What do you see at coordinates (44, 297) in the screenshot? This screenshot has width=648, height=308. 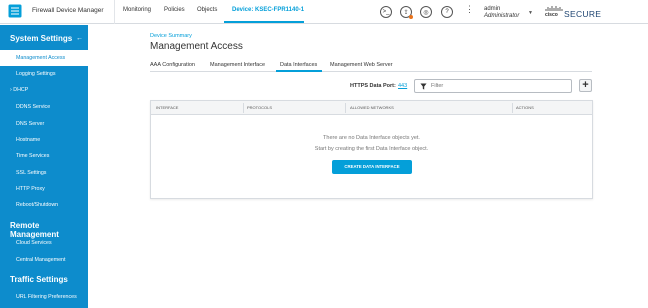 I see `sidebar-item-url-filtering-preferences: URL Filtering Preferences` at bounding box center [44, 297].